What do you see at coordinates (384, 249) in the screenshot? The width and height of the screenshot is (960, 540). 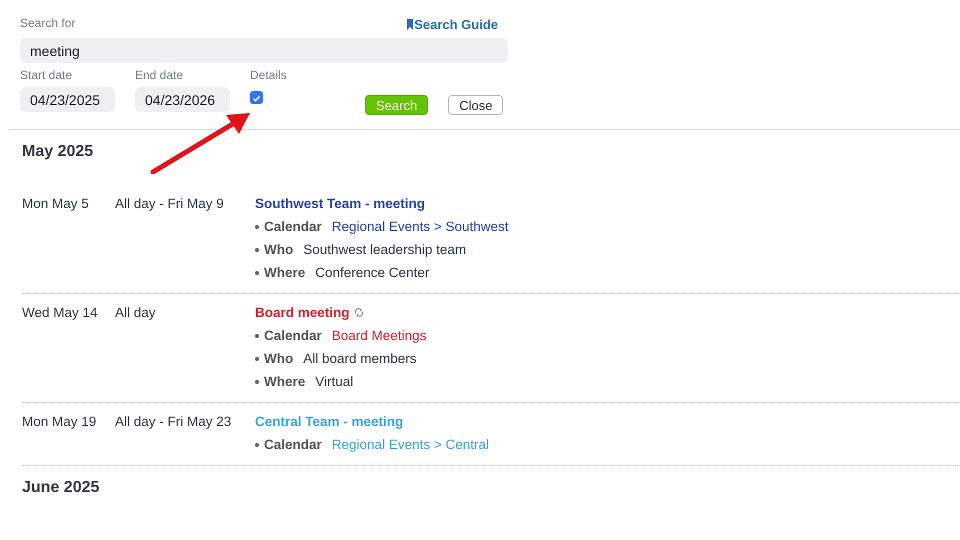 I see `detail-value: Southwest leadership team` at bounding box center [384, 249].